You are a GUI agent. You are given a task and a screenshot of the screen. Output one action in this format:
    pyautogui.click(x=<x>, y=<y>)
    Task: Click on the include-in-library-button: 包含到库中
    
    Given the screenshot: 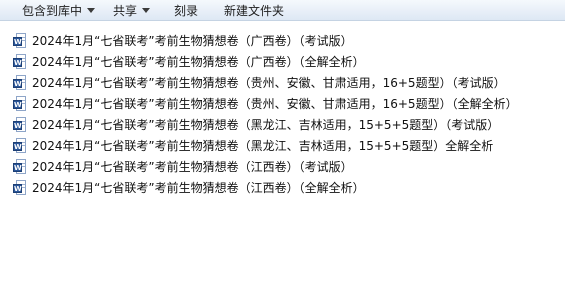 What is the action you would take?
    pyautogui.click(x=58, y=10)
    